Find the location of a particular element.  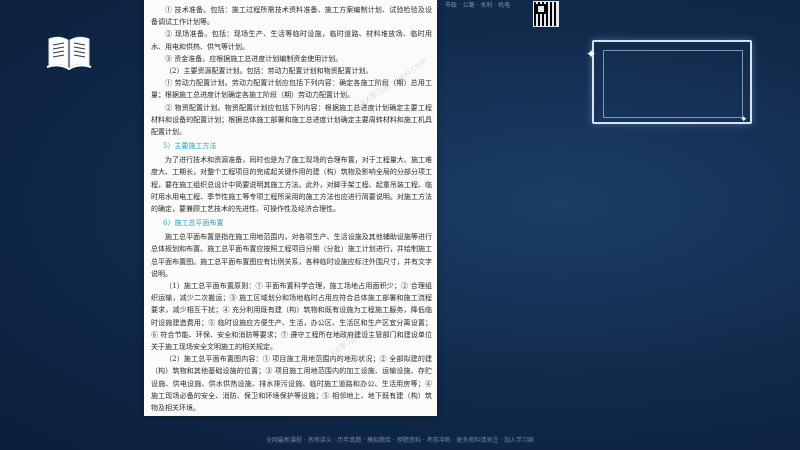

decorative-frame-inner is located at coordinates (673, 84).